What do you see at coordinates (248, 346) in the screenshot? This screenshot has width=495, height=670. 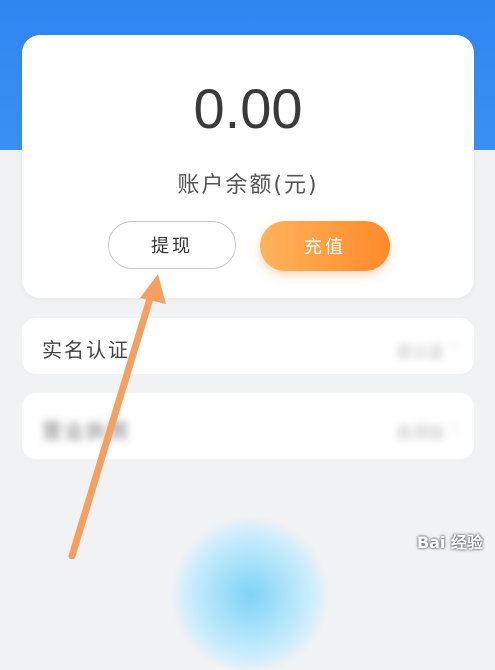 I see `list-item-real-name-verification: 实名认证 去认证 ›` at bounding box center [248, 346].